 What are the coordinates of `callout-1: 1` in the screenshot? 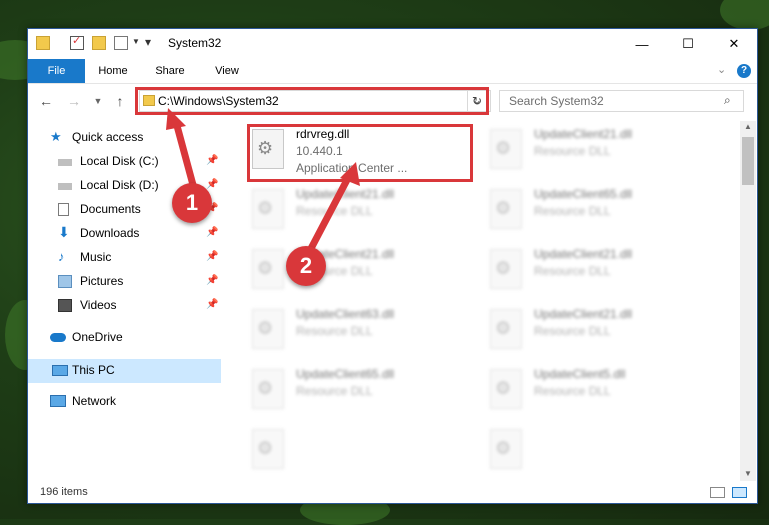 It's located at (192, 203).